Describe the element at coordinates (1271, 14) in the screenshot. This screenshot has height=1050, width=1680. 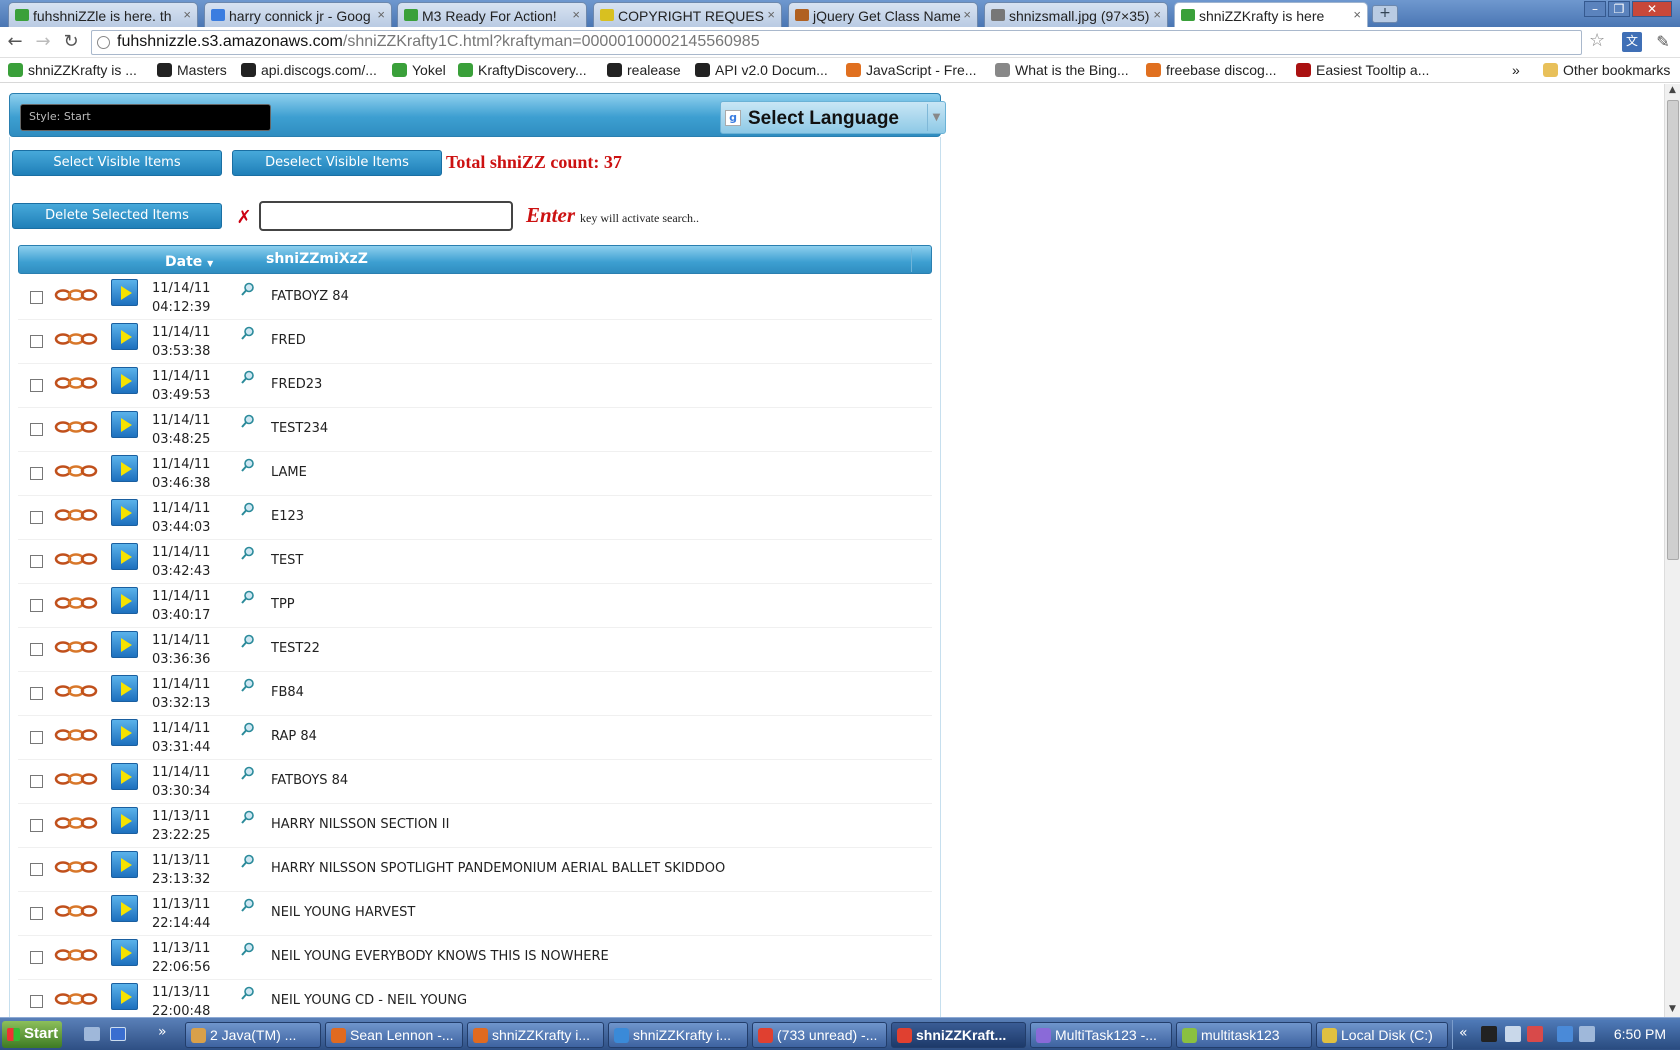
I see `browser-tab: shniZZKrafty is here ×` at that location.